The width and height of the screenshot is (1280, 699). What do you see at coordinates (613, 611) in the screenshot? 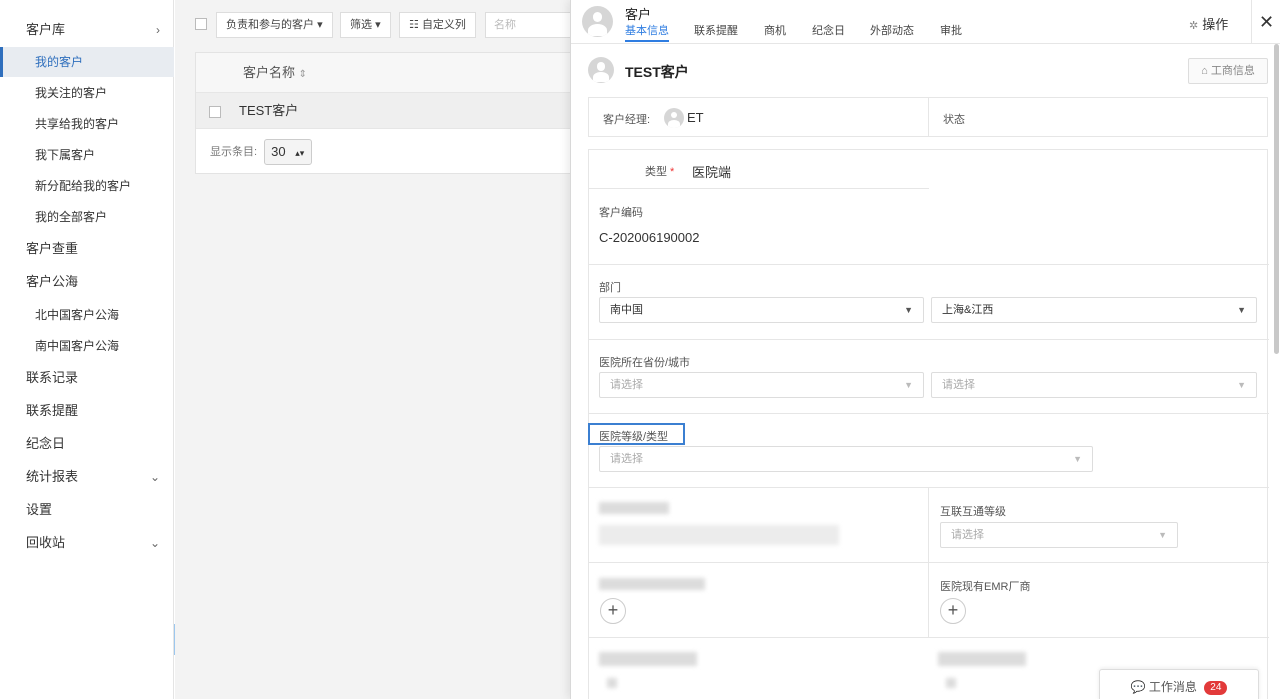
I see `add-button: +` at bounding box center [613, 611].